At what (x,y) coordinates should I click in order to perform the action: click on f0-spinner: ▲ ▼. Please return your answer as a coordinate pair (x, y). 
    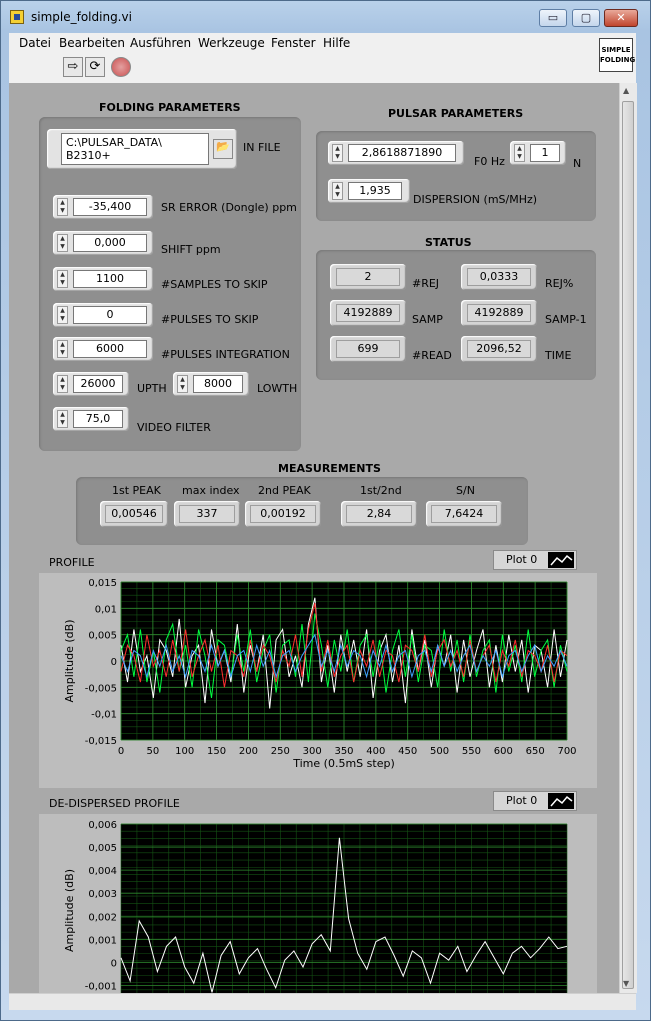
    Looking at the image, I should click on (337, 153).